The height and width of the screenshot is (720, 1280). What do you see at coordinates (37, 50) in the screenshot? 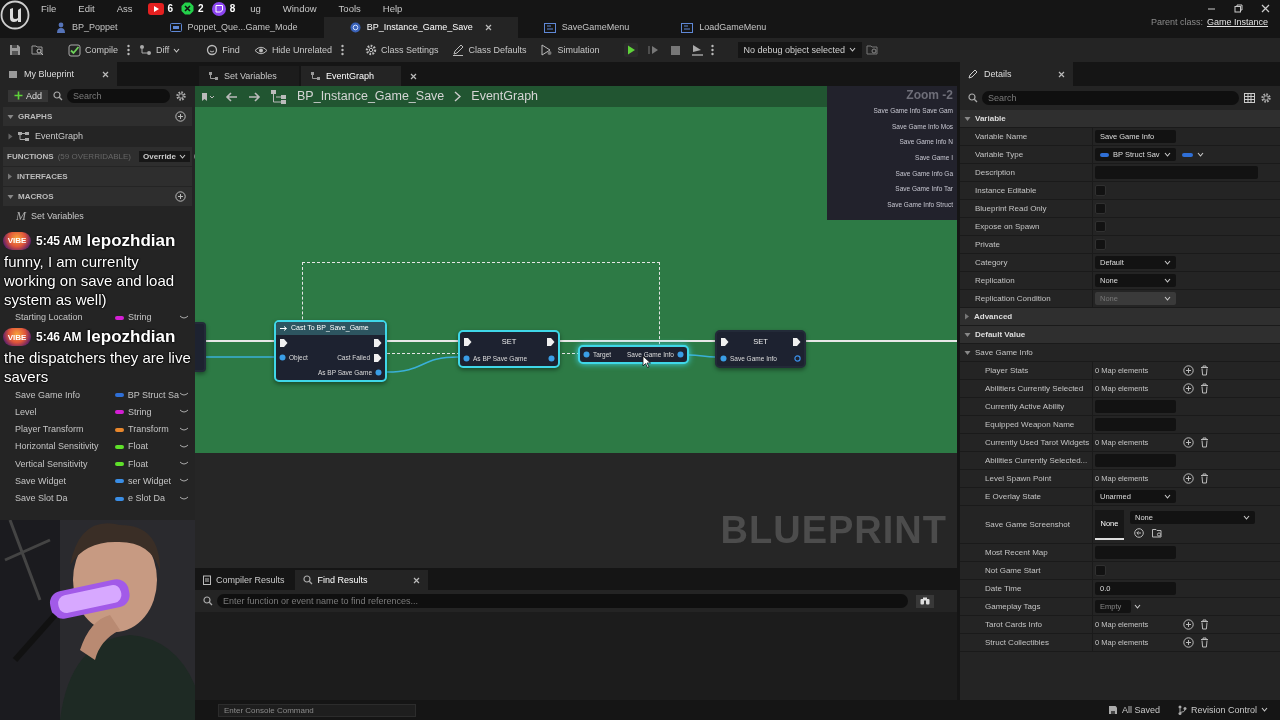
I see `folder-search-icon` at bounding box center [37, 50].